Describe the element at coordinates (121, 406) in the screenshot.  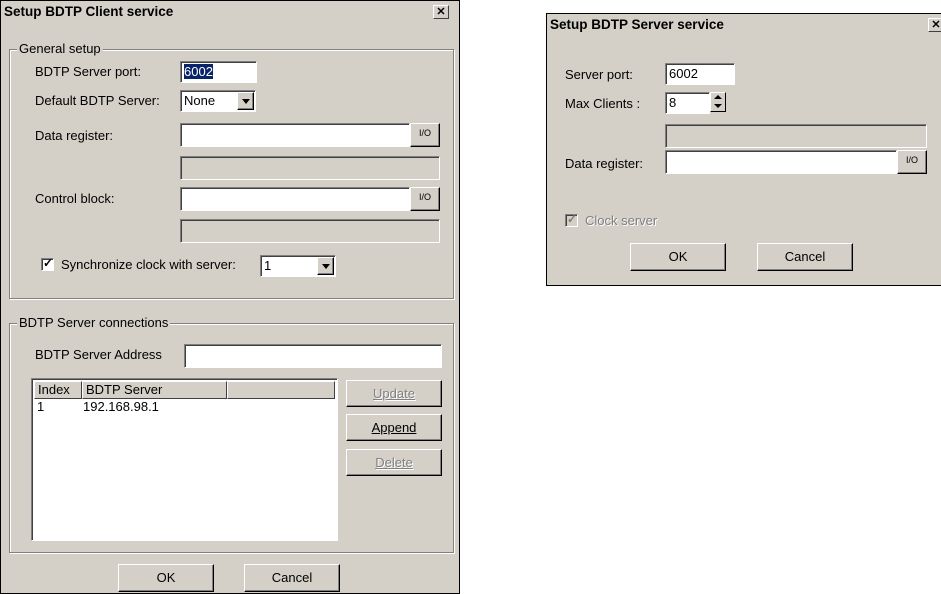
I see `row-server: 192.168.98.1` at that location.